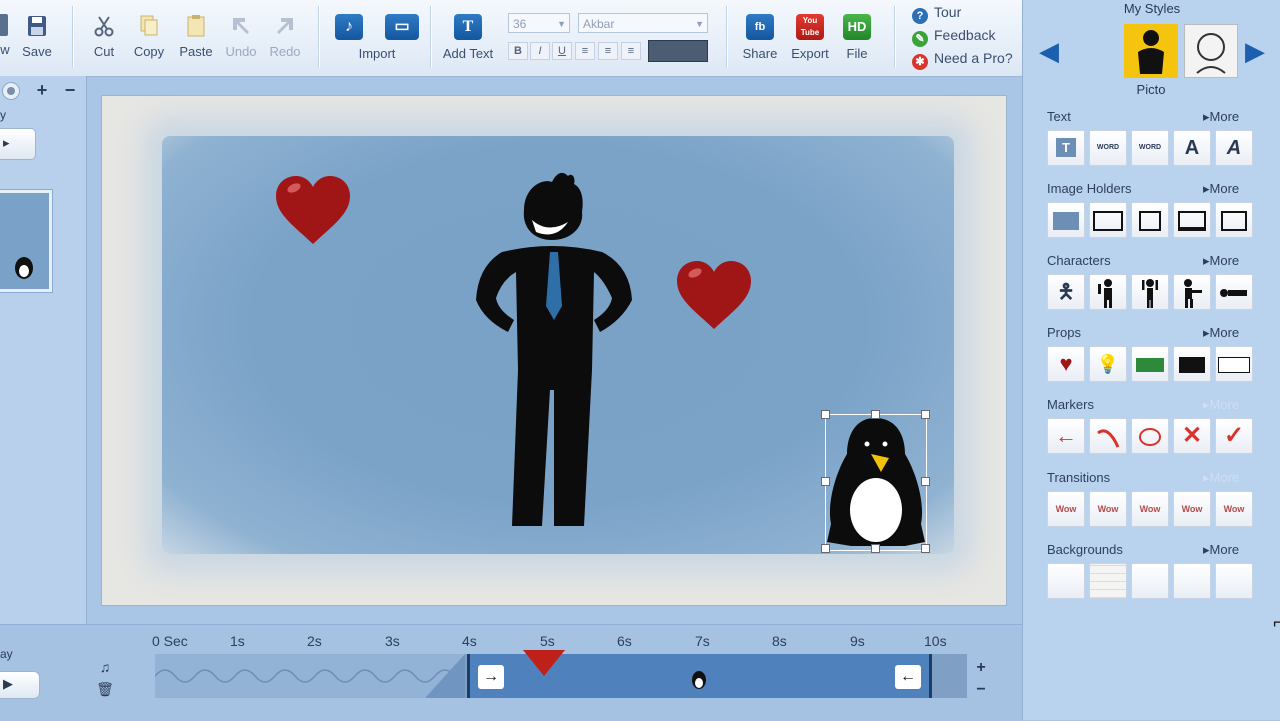 The width and height of the screenshot is (1280, 721). Describe the element at coordinates (631, 51) in the screenshot. I see `align-right-button: ≡` at that location.